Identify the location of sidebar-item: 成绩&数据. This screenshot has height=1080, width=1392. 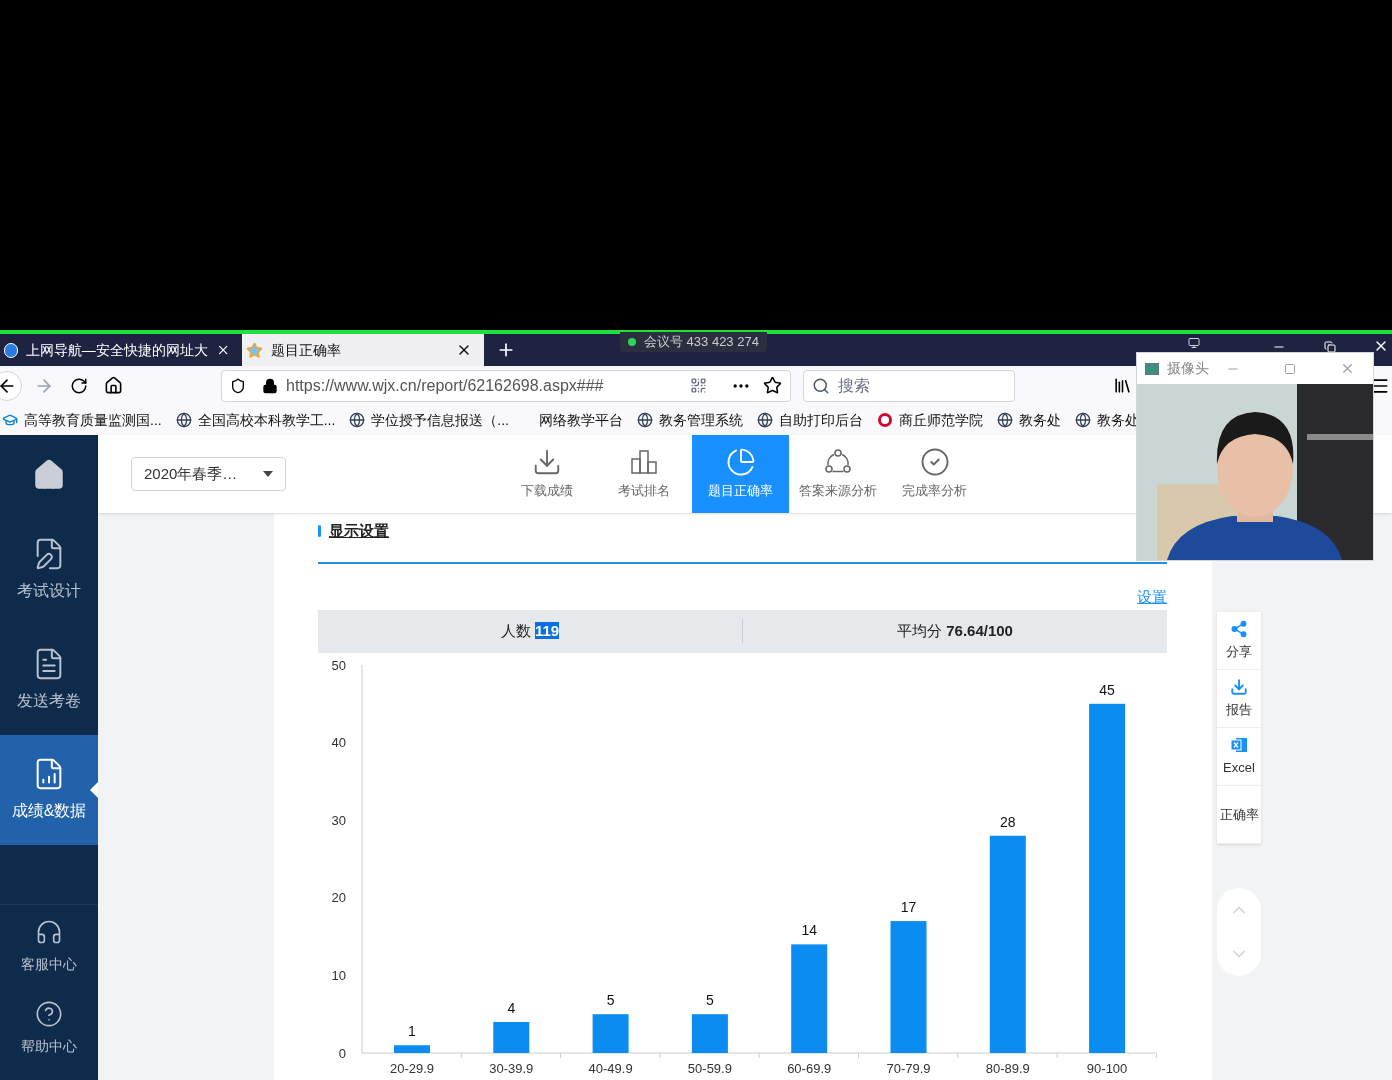
(49, 790).